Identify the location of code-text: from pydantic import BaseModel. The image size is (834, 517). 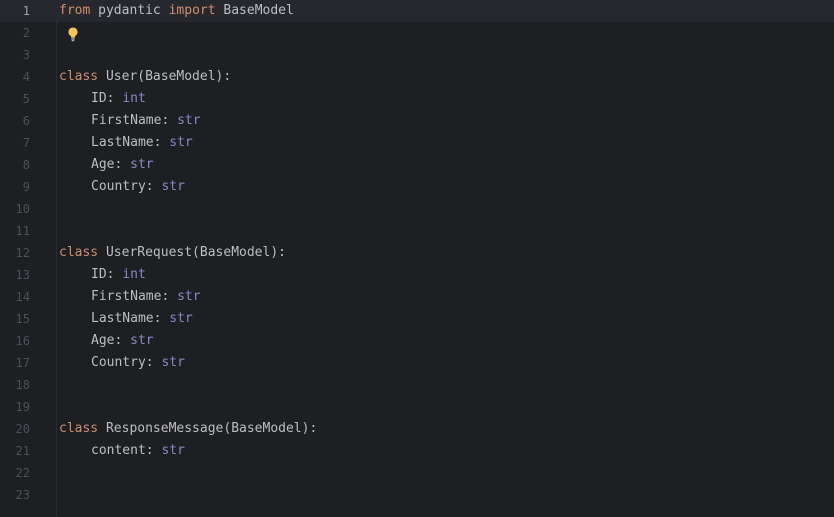
(176, 11).